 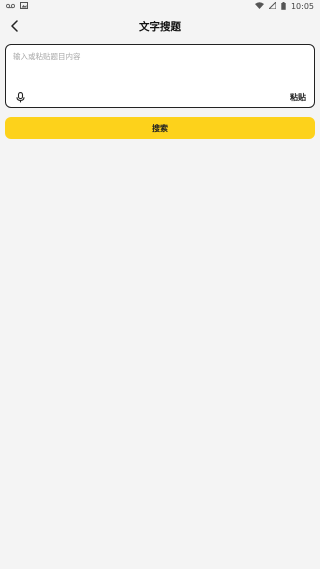 I want to click on header: 文字搜题, so click(x=160, y=26).